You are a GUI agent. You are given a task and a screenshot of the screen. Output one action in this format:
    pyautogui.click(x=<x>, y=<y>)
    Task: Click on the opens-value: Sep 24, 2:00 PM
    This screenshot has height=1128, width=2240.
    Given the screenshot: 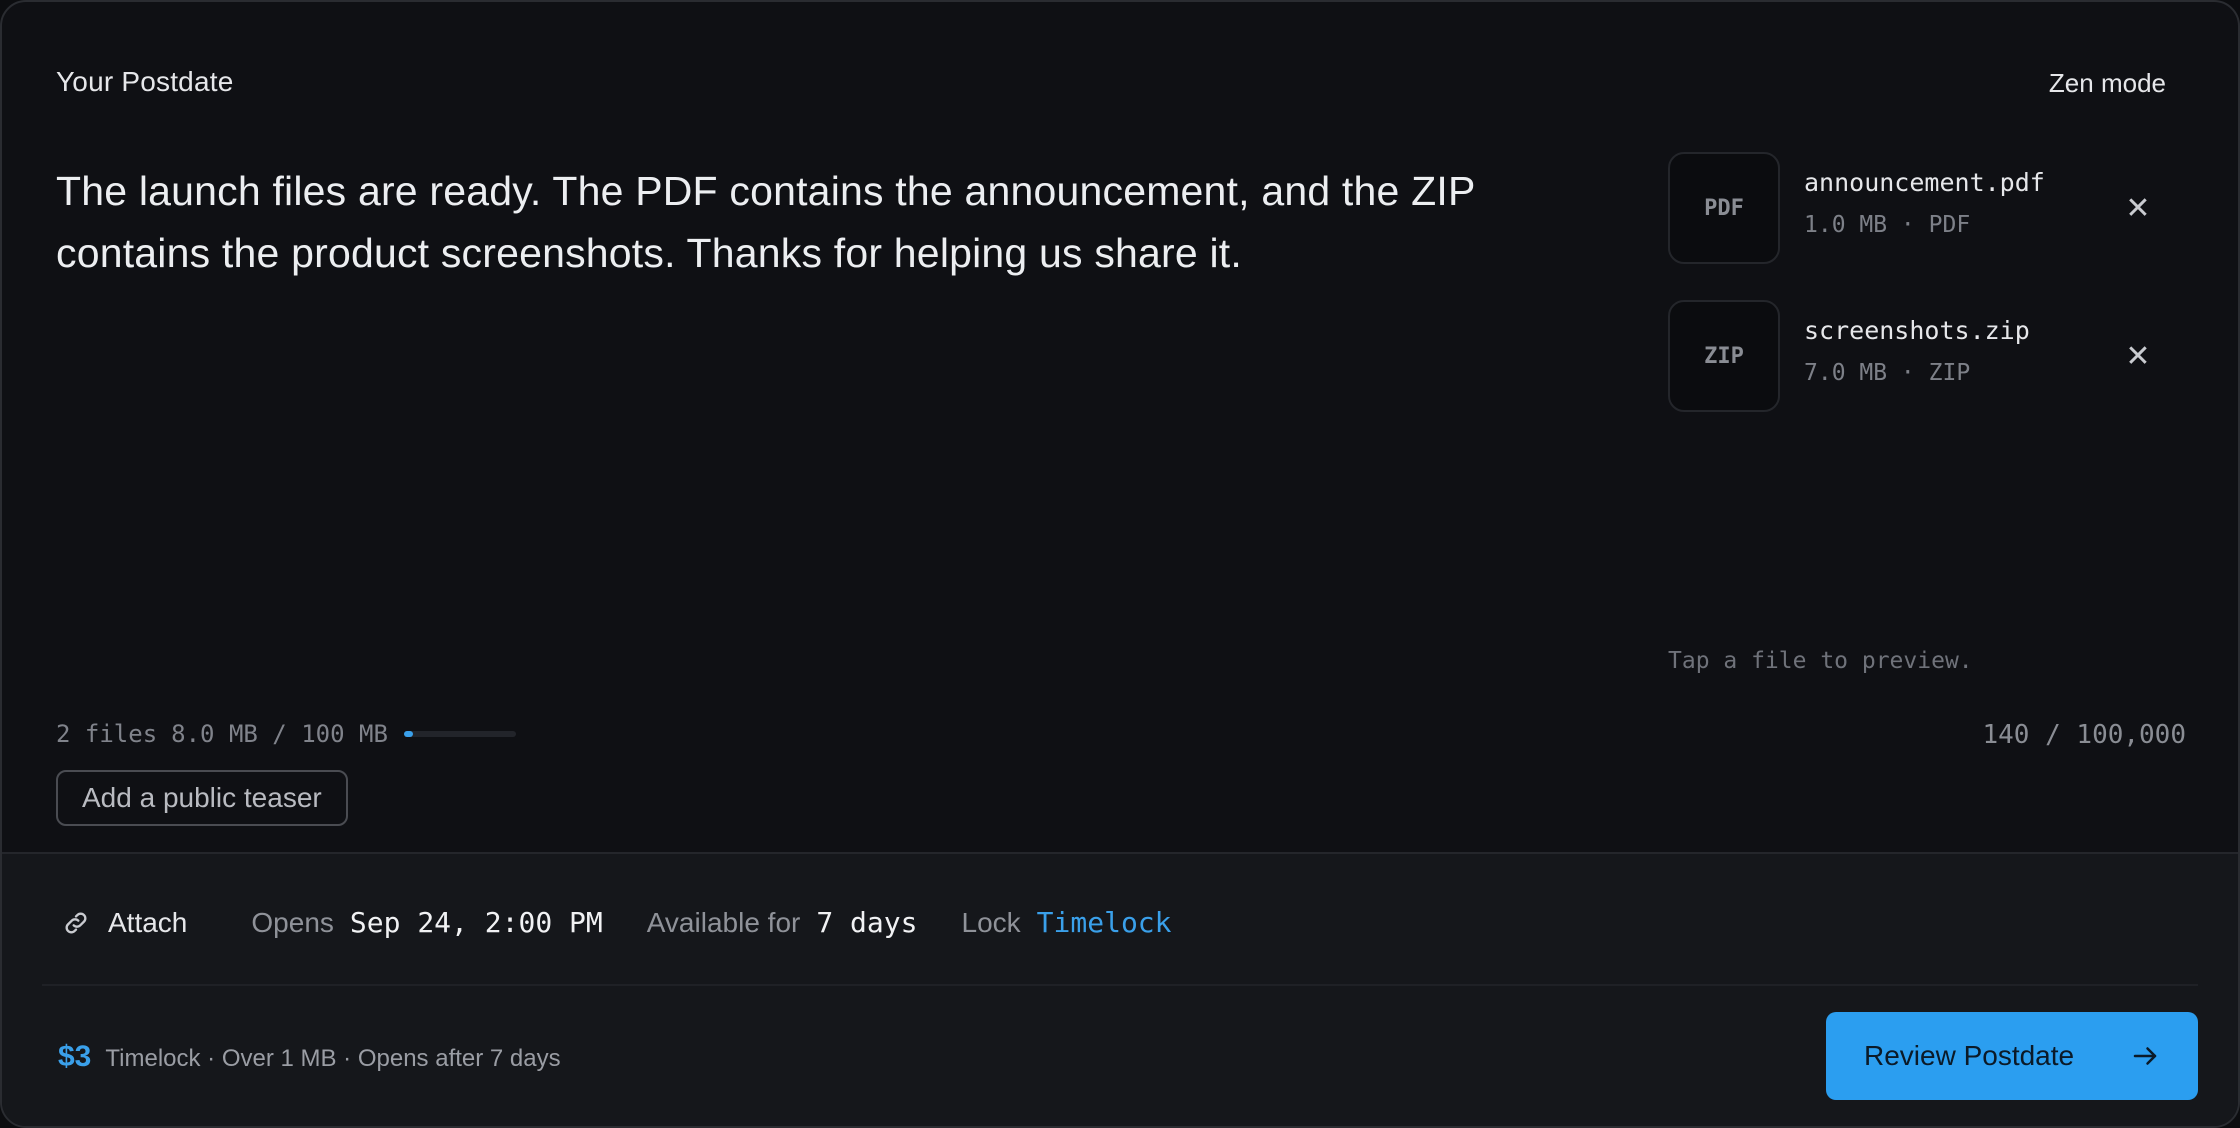 What is the action you would take?
    pyautogui.click(x=476, y=922)
    